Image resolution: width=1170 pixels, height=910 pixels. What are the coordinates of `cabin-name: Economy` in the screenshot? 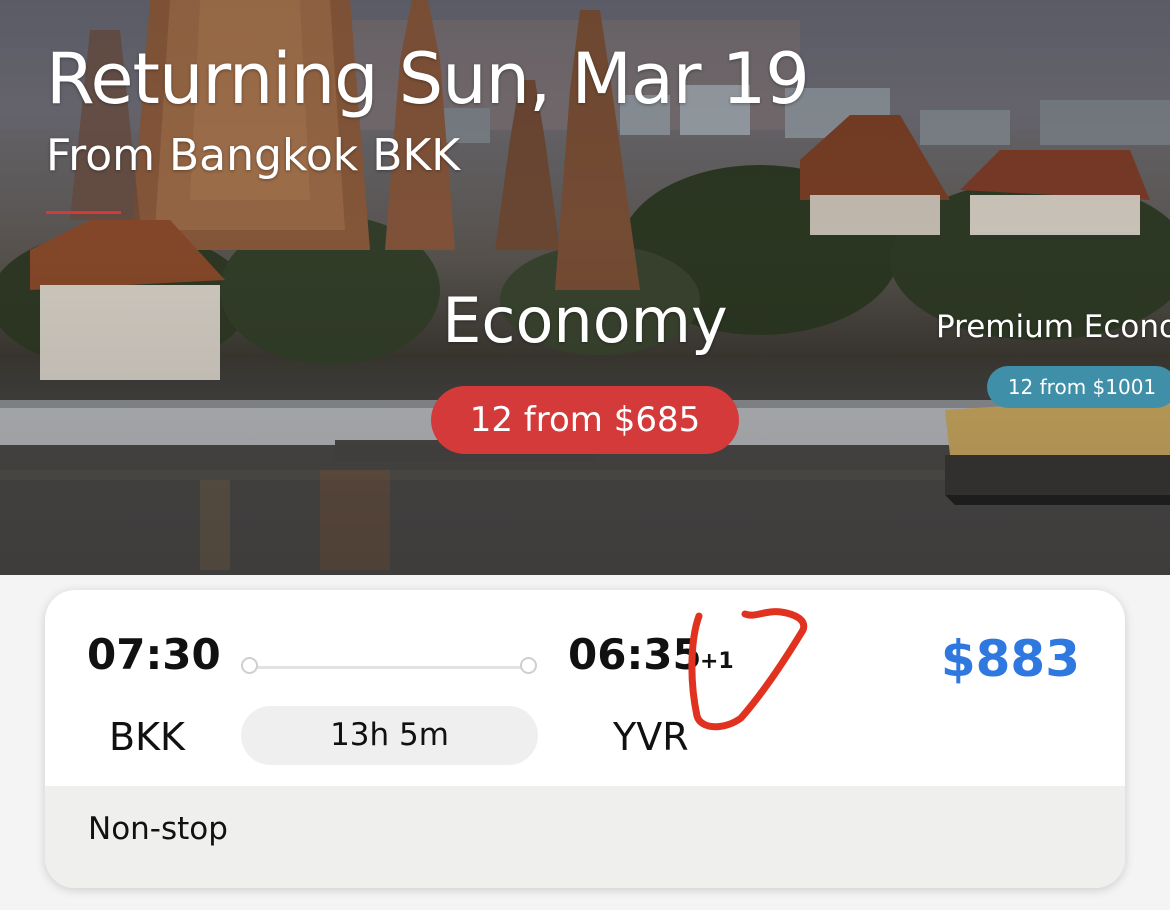 It's located at (585, 320).